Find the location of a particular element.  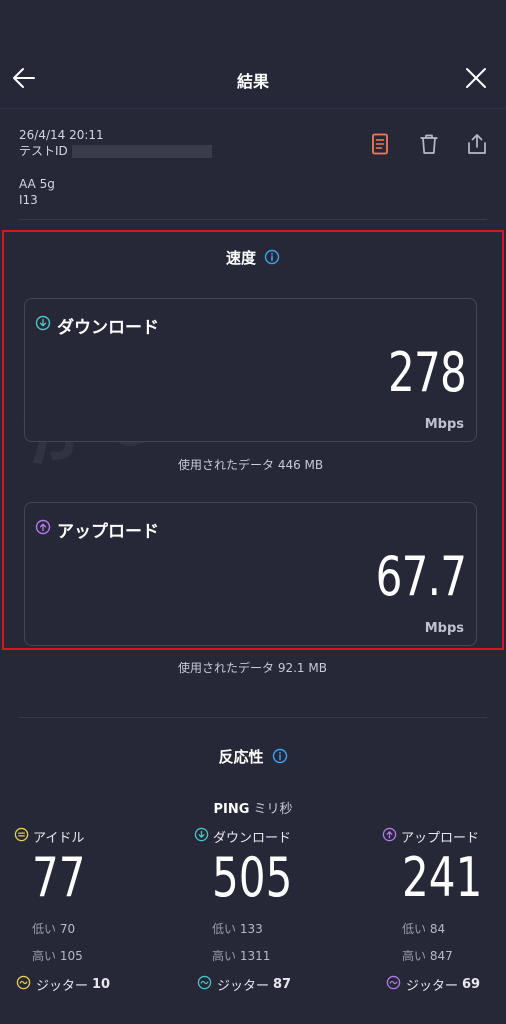

ping-download-column: ダウンロード 505 低い 133 高い 1311 is located at coordinates (274, 898).